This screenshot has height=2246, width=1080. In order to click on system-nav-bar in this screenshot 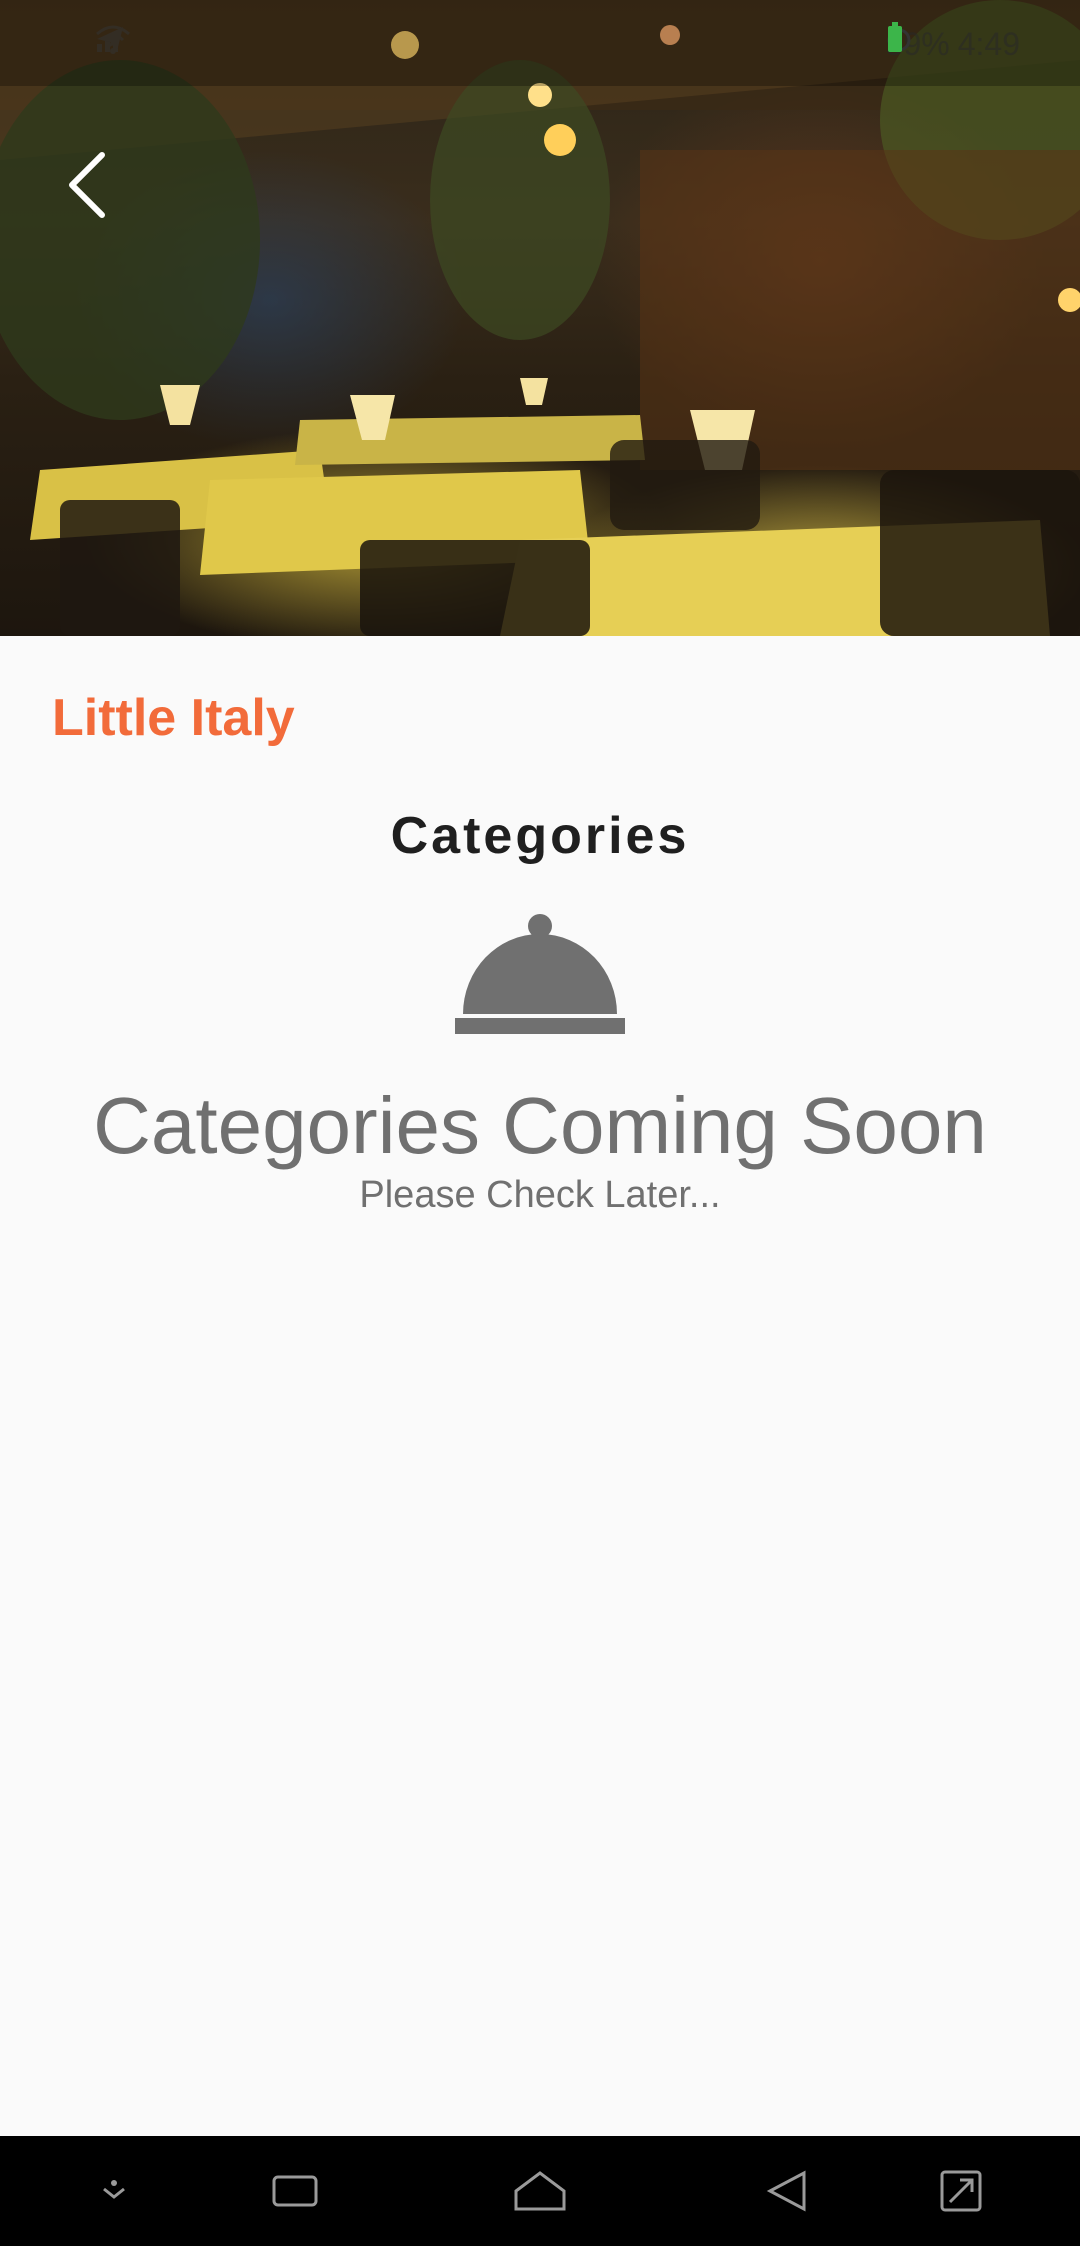, I will do `click(540, 2191)`.